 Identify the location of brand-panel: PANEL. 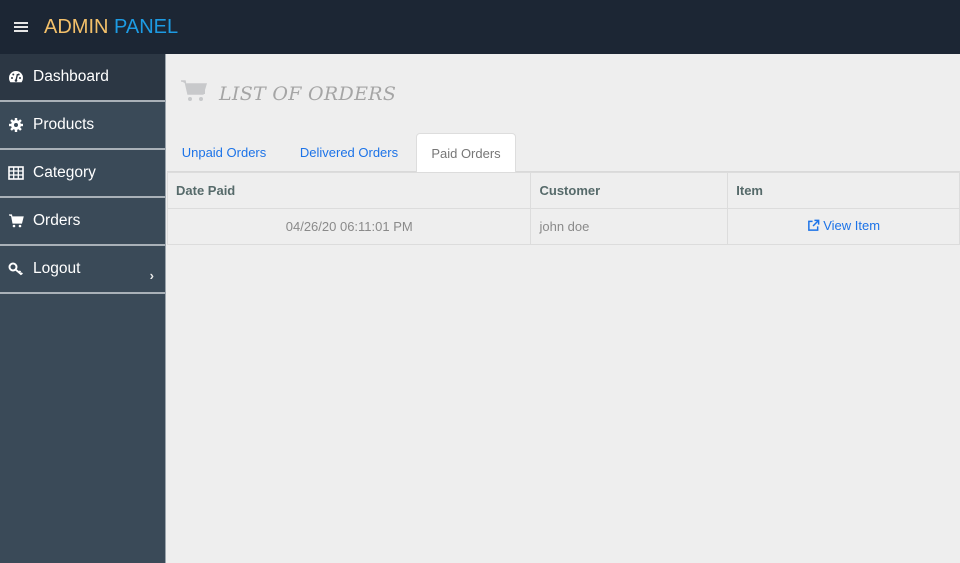
(146, 26).